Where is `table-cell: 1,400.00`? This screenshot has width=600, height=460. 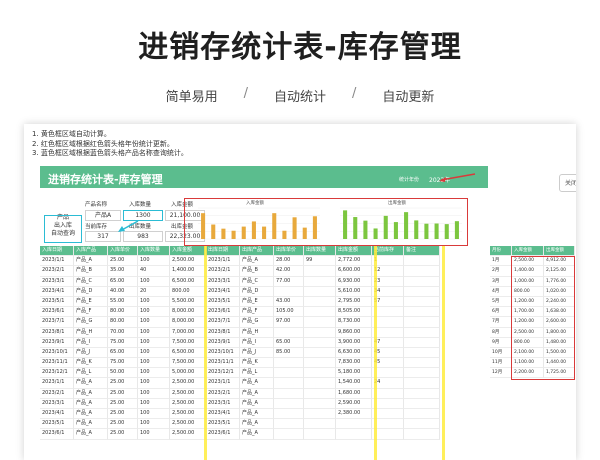 table-cell: 1,400.00 is located at coordinates (188, 271).